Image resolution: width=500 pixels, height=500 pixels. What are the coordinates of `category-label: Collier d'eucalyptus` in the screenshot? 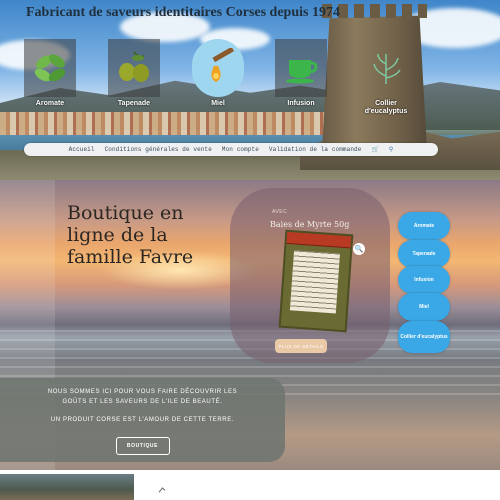 It's located at (386, 107).